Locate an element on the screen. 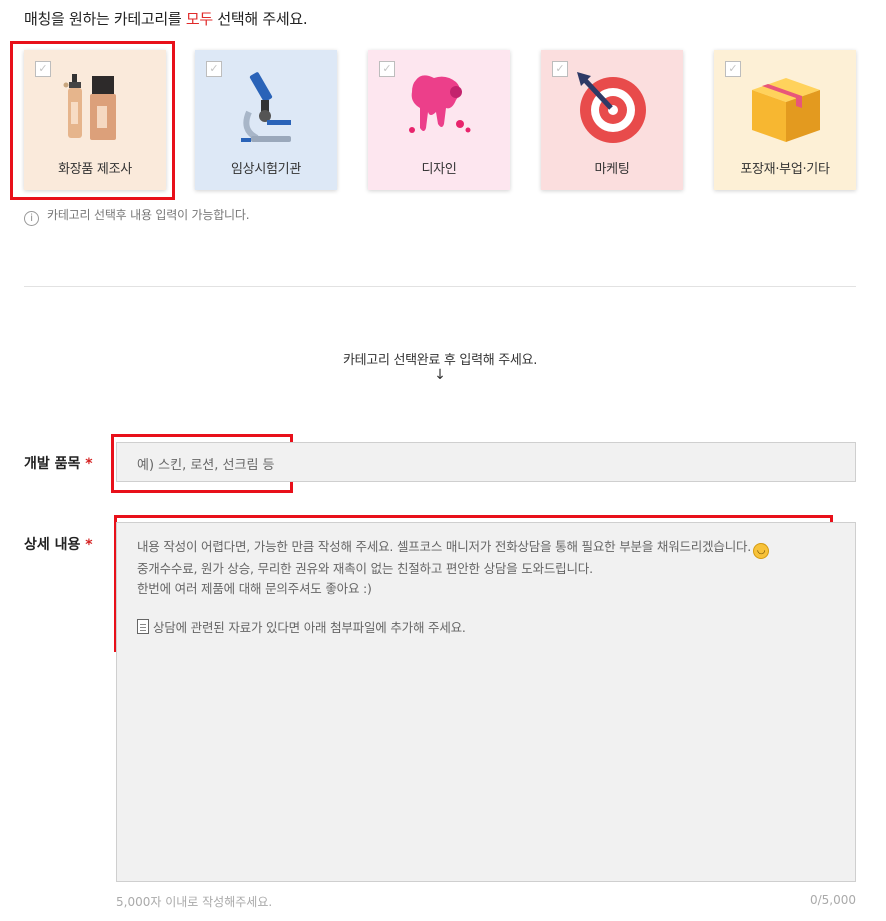 Image resolution: width=886 pixels, height=921 pixels. notice-text: 카테고리 선택완료 후 입력해 주세요. is located at coordinates (440, 360).